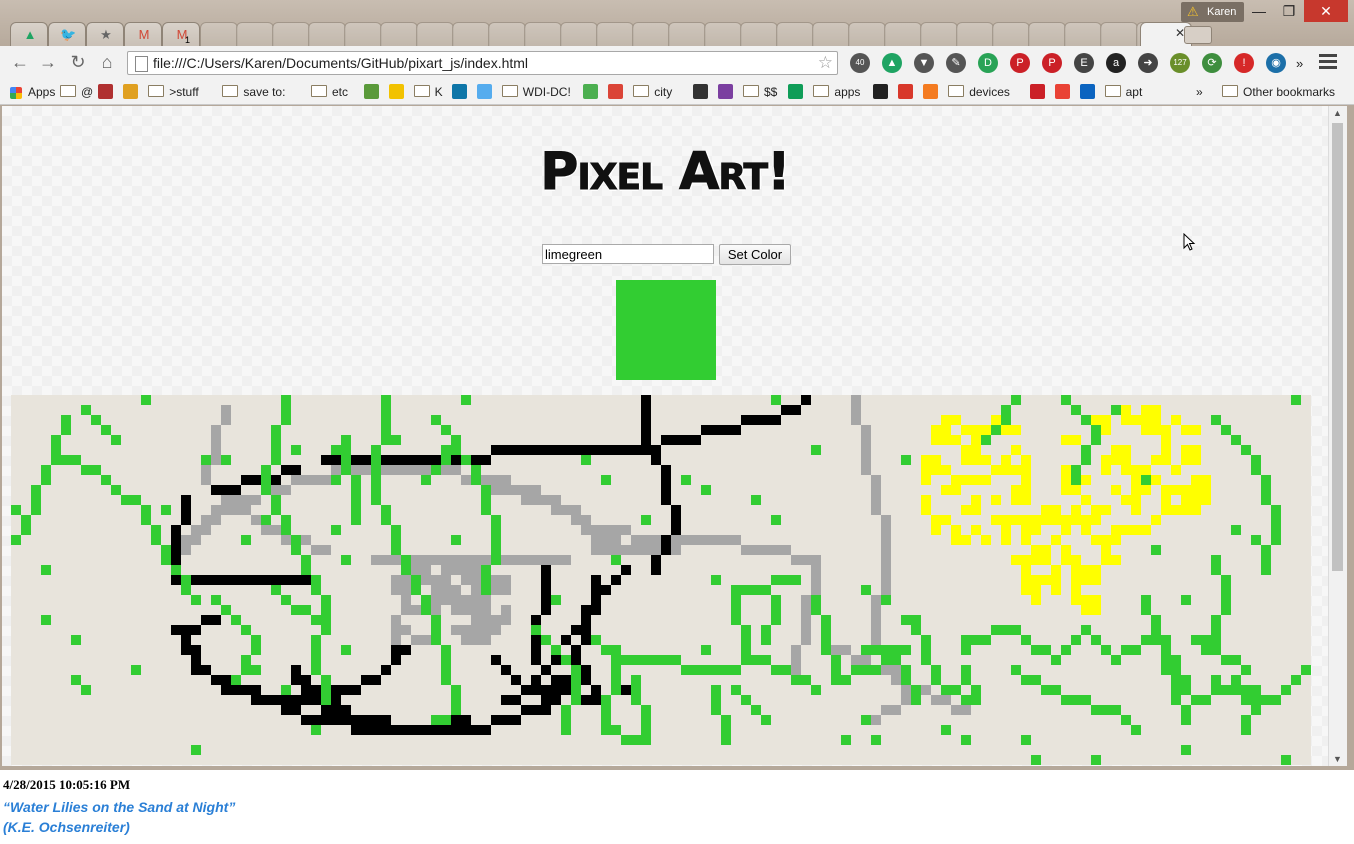 The image size is (1354, 844). What do you see at coordinates (76, 92) in the screenshot?
I see `bookmark-folder: @` at bounding box center [76, 92].